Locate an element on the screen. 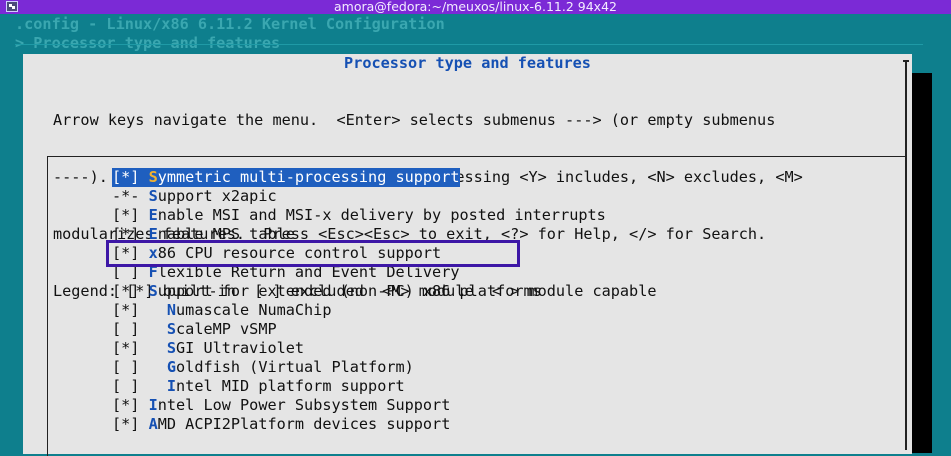 Image resolution: width=951 pixels, height=456 pixels. menu-box-top-border is located at coordinates (477, 156).